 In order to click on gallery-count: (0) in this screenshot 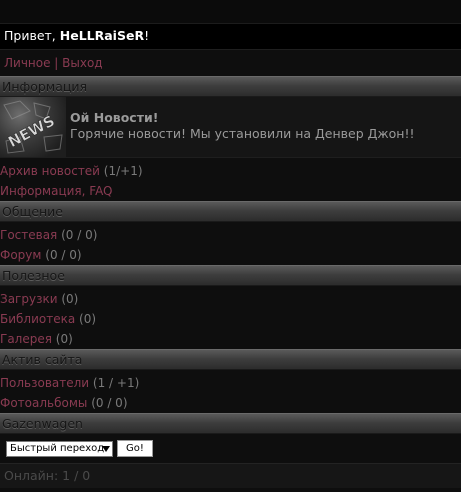, I will do `click(62, 339)`.